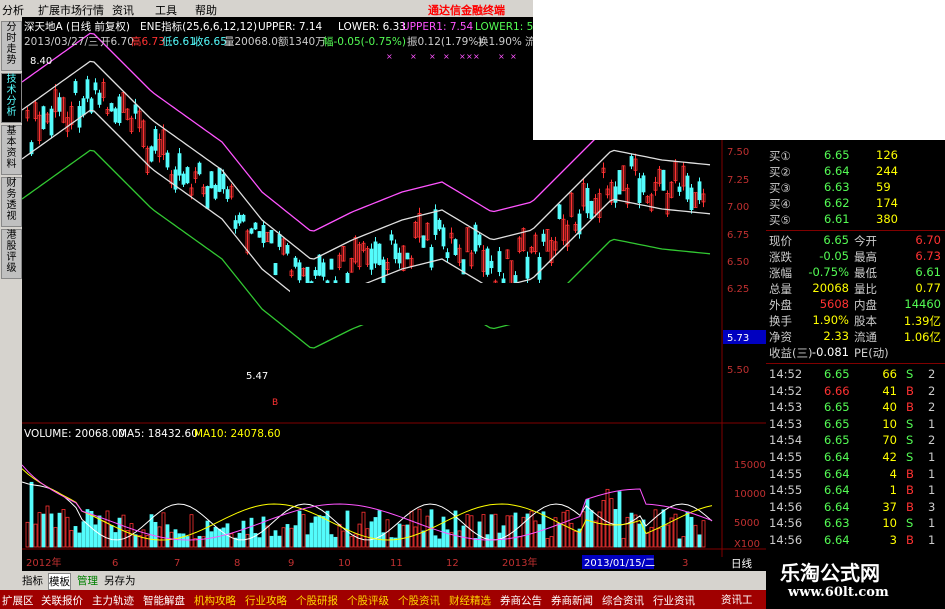 The height and width of the screenshot is (609, 945). Describe the element at coordinates (266, 600) in the screenshot. I see `bottom-tab: 行业攻略` at that location.